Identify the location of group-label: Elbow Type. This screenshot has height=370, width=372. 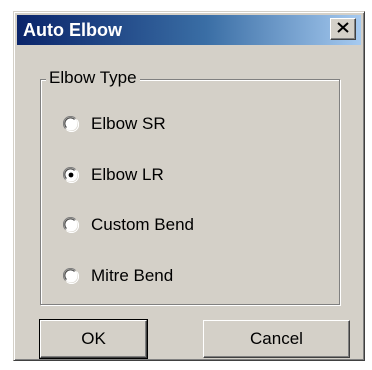
(93, 78).